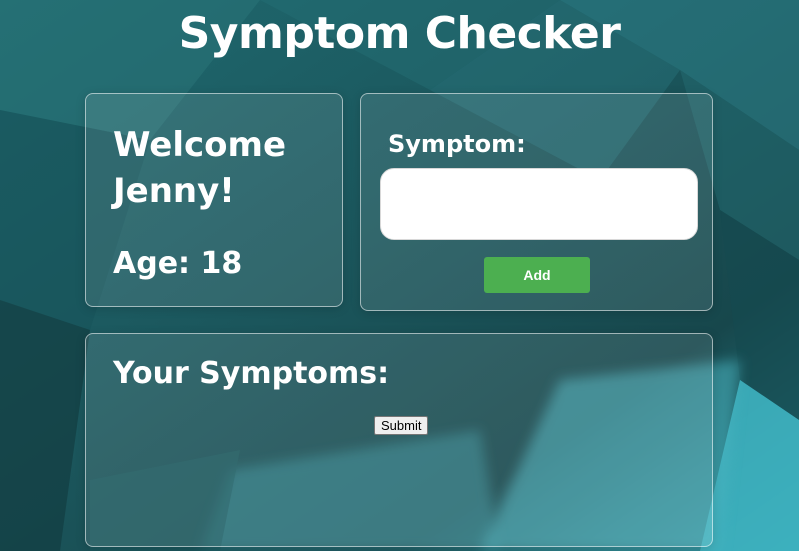 This screenshot has height=551, width=799. Describe the element at coordinates (251, 373) in the screenshot. I see `symptoms-heading: Your Symptoms:` at that location.